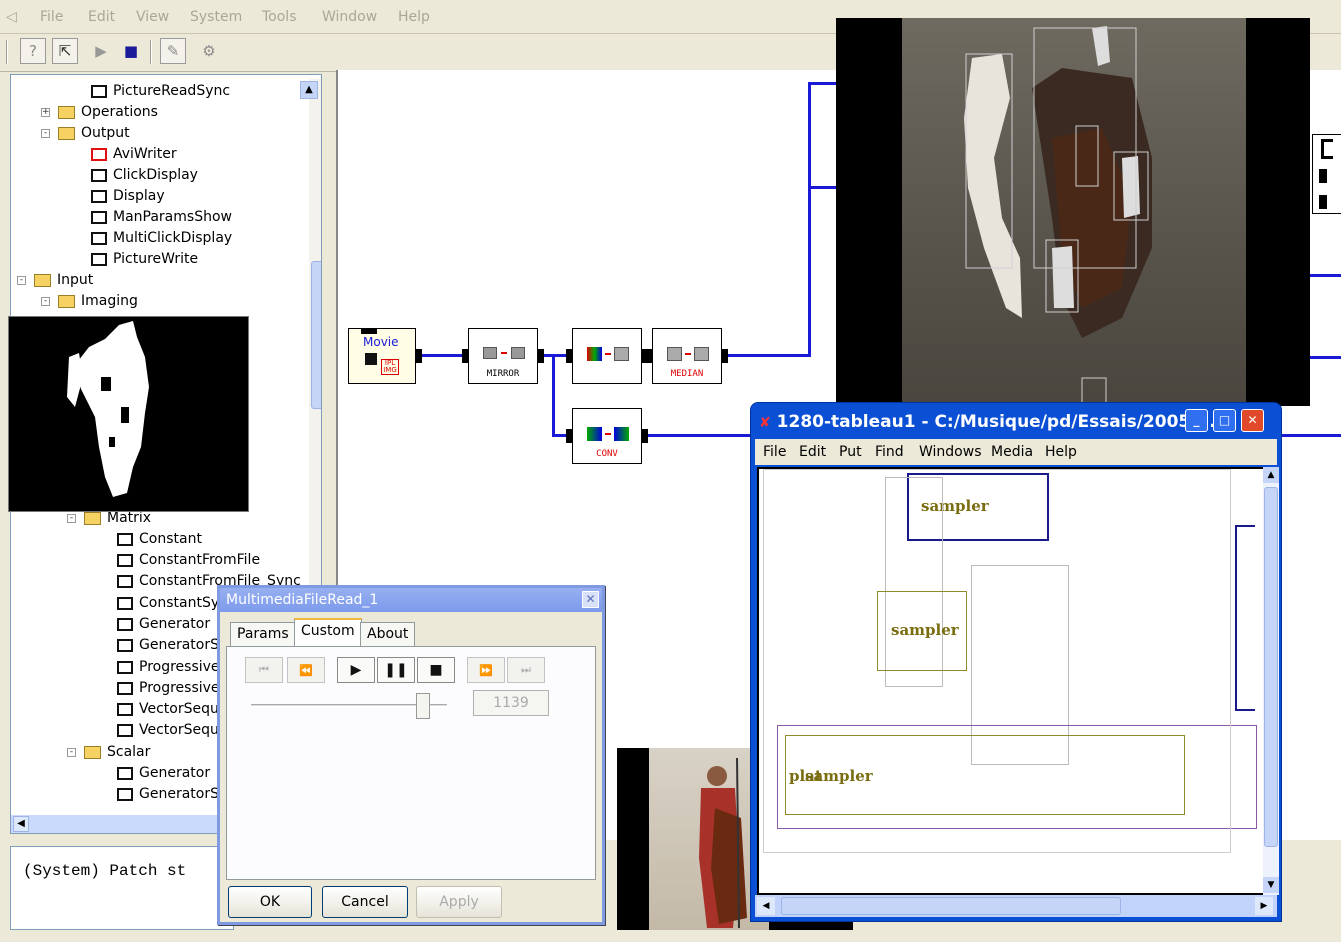 The height and width of the screenshot is (942, 1341). Describe the element at coordinates (365, 902) in the screenshot. I see `cancel-button: Cancel` at that location.